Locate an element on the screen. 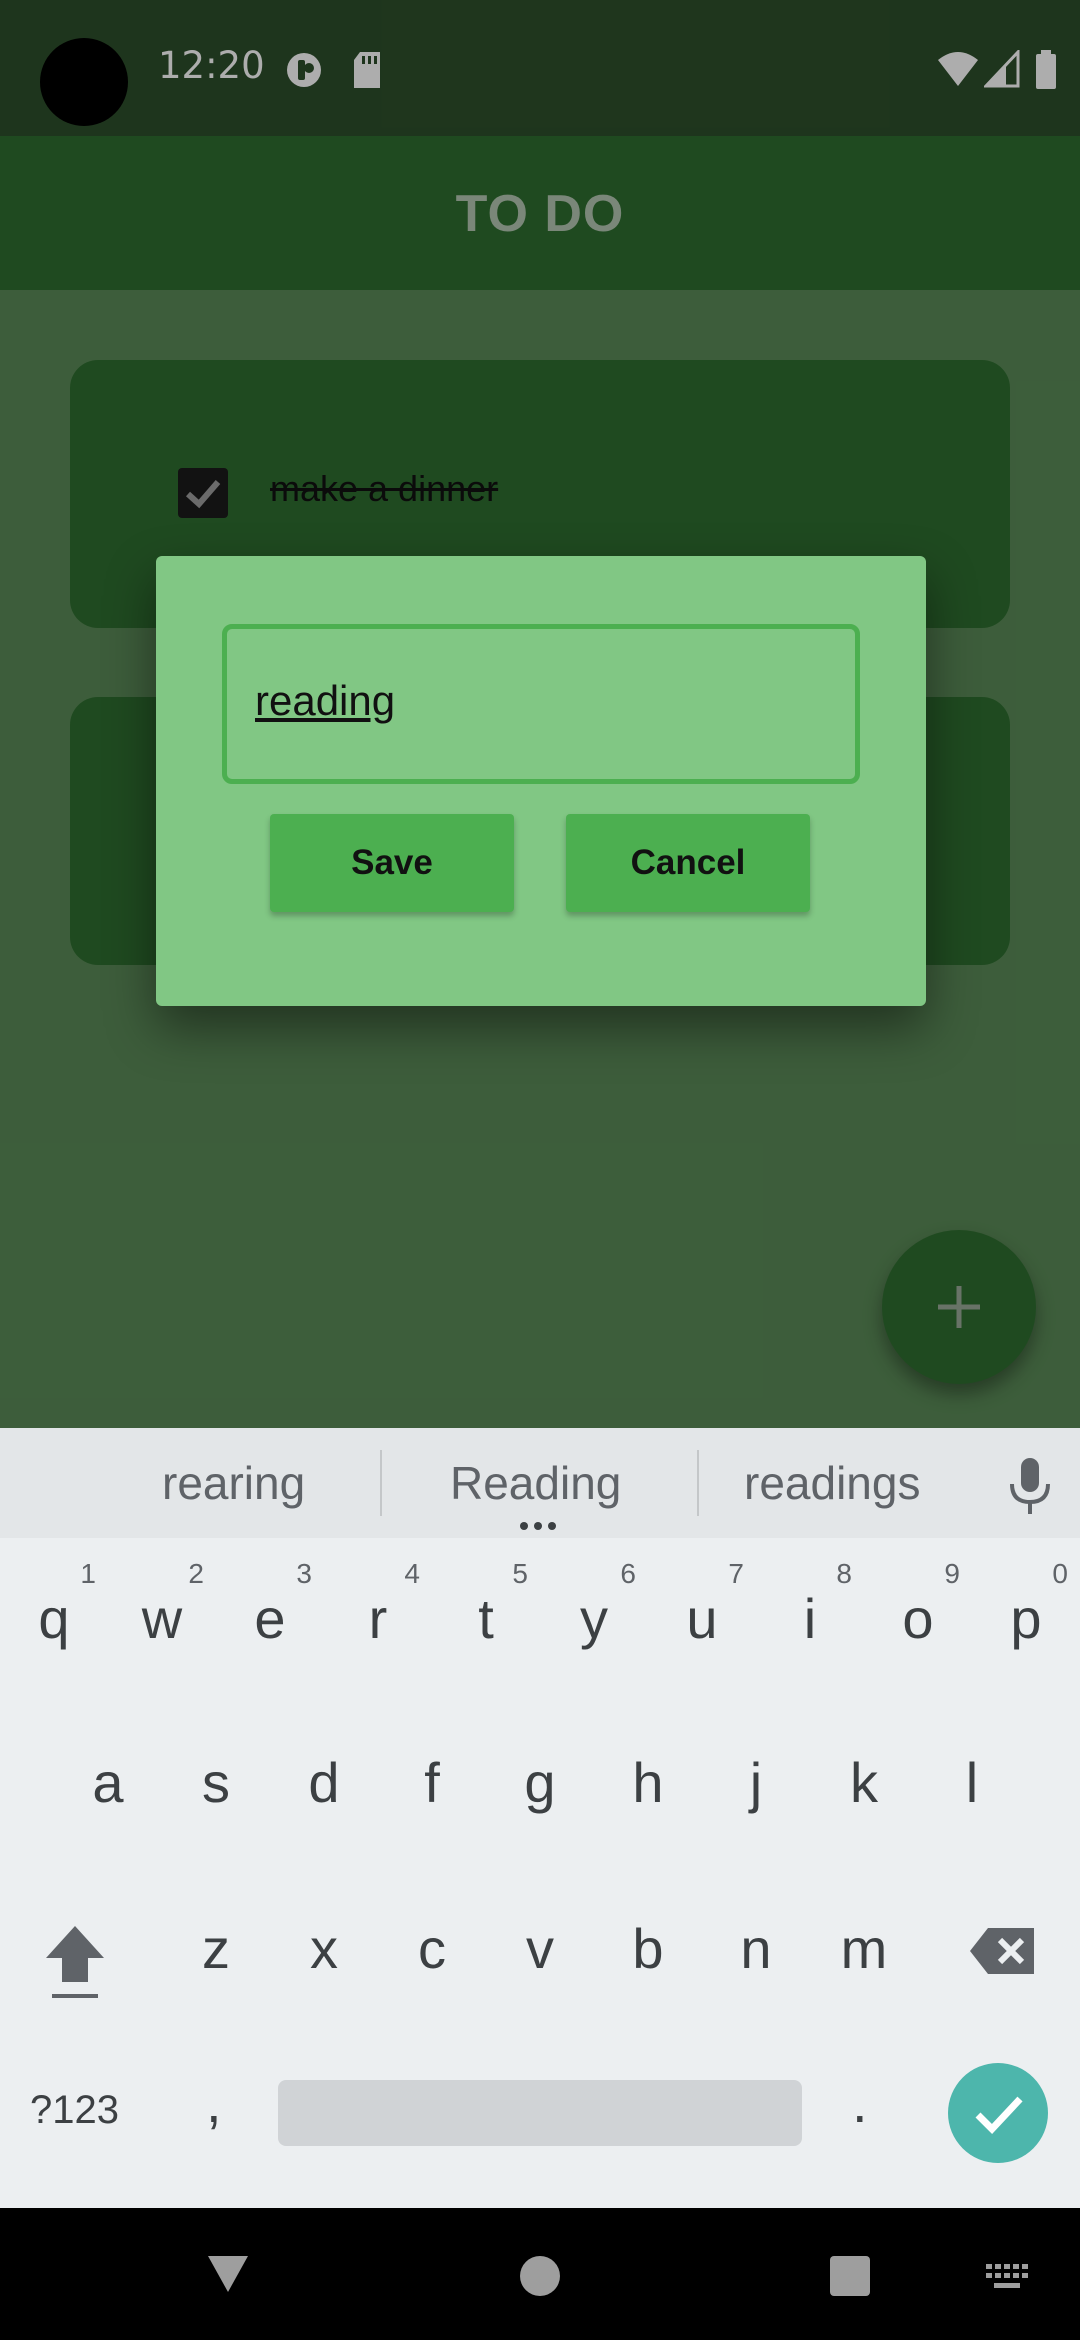 The width and height of the screenshot is (1080, 2340). key-label: r is located at coordinates (378, 1618).